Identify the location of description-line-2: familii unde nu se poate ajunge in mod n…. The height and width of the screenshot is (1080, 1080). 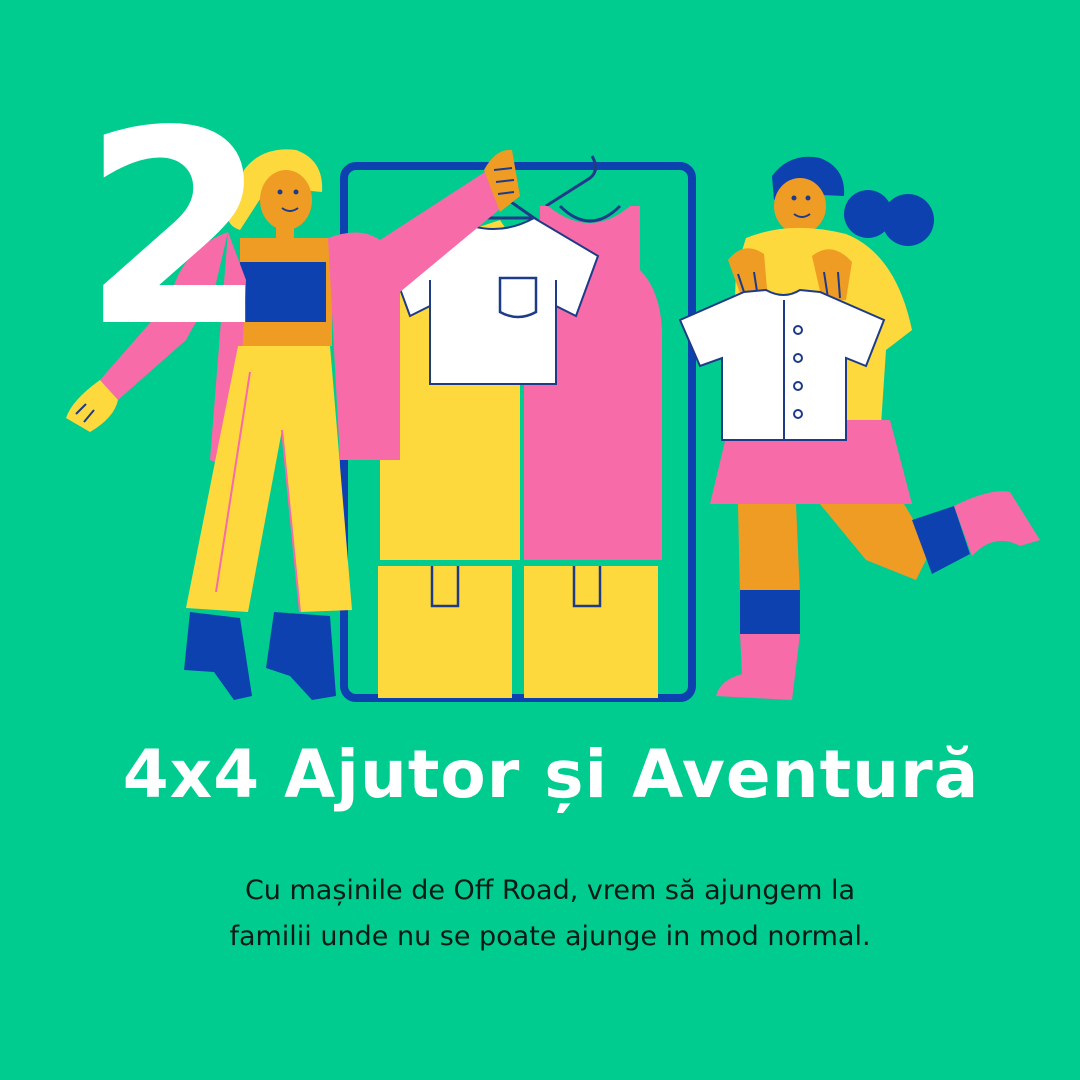
(550, 936).